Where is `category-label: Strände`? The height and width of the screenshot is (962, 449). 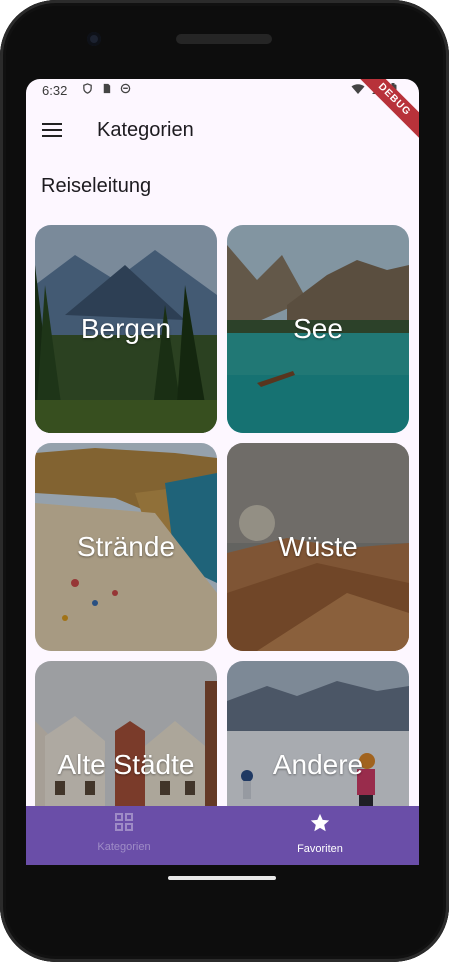 category-label: Strände is located at coordinates (126, 546).